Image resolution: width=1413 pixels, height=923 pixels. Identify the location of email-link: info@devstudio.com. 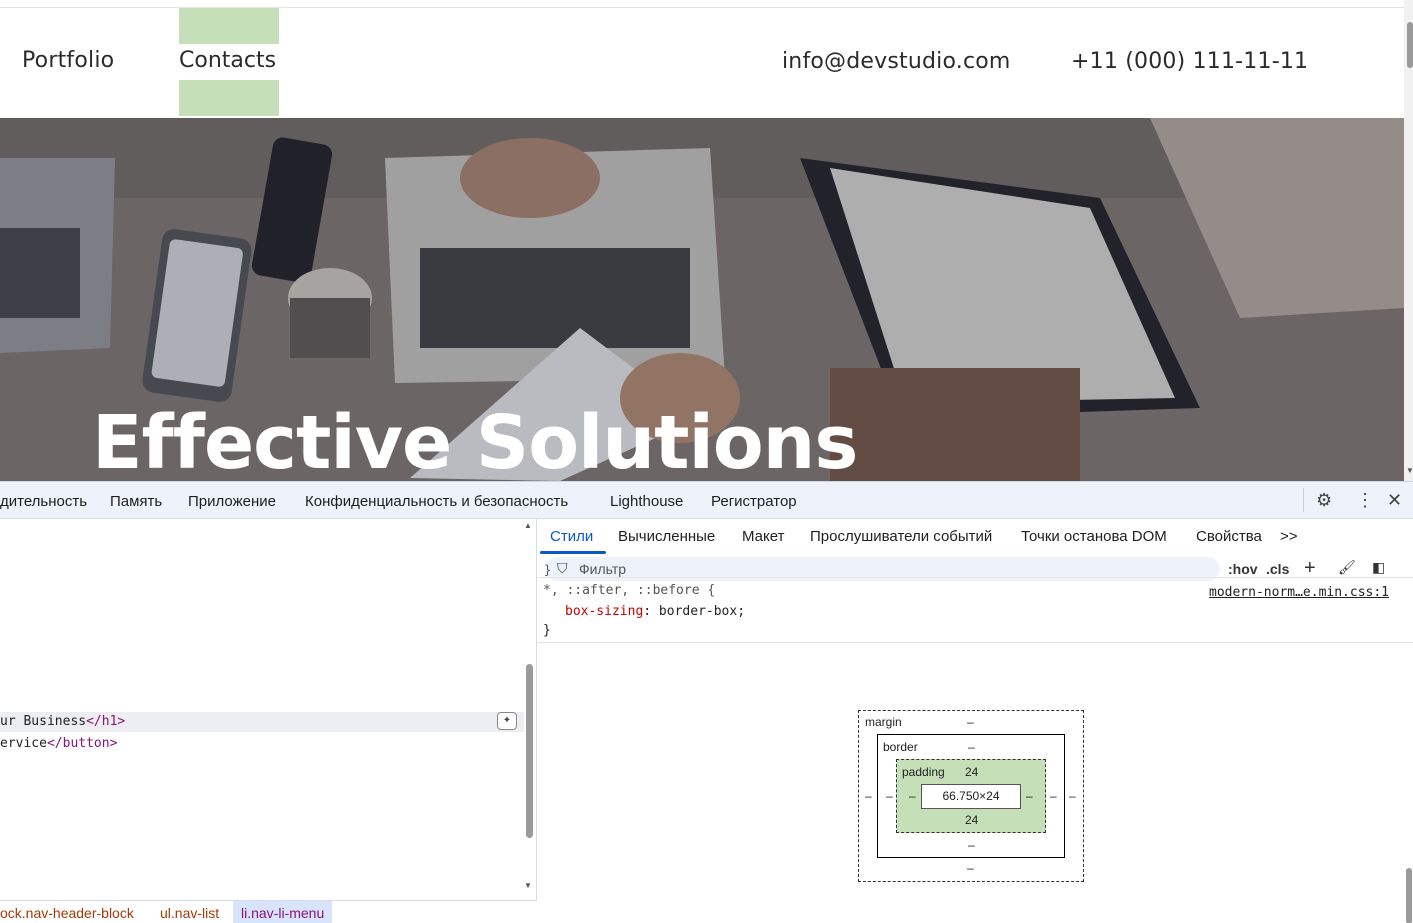
(896, 61).